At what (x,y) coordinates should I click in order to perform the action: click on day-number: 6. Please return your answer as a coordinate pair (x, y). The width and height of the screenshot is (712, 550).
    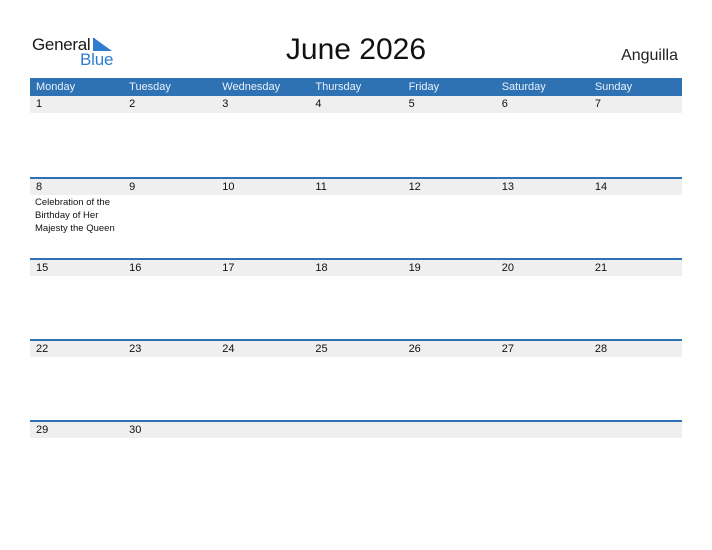
    Looking at the image, I should click on (504, 104).